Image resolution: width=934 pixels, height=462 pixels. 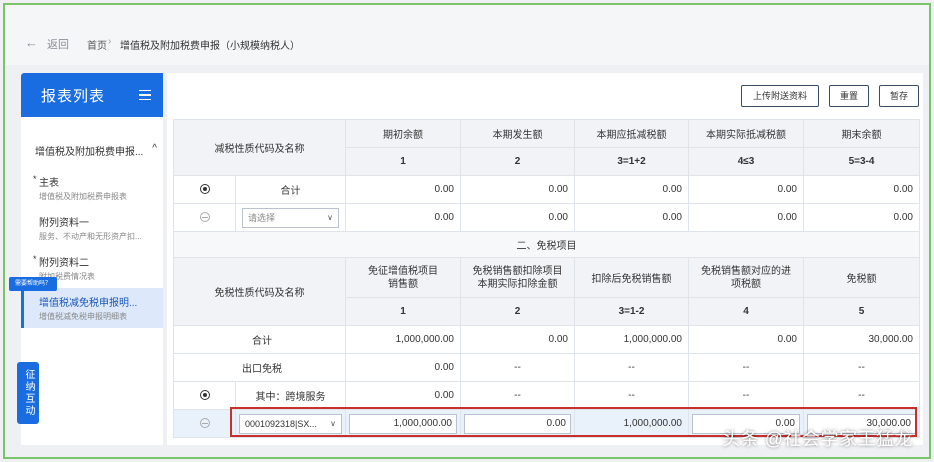 I want to click on exemption-code-select: 0001092318|SX... ∨, so click(x=290, y=423).